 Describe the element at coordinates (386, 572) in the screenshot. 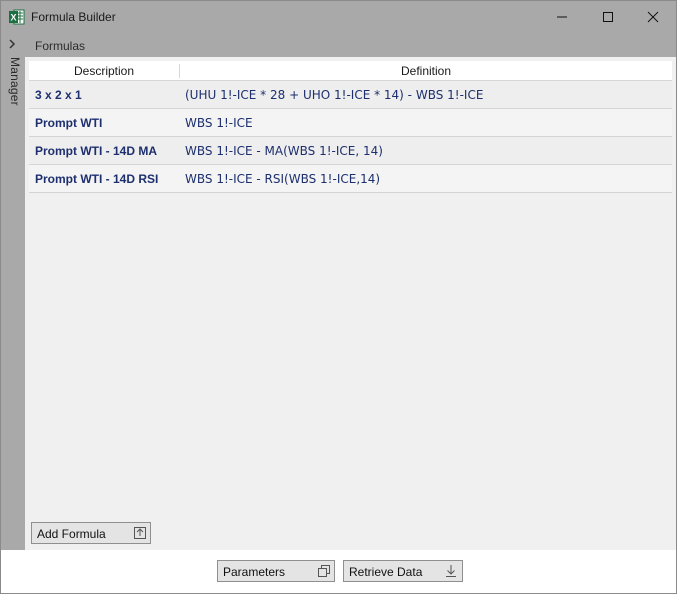

I see `retrieve-data-label: Retrieve Data` at that location.